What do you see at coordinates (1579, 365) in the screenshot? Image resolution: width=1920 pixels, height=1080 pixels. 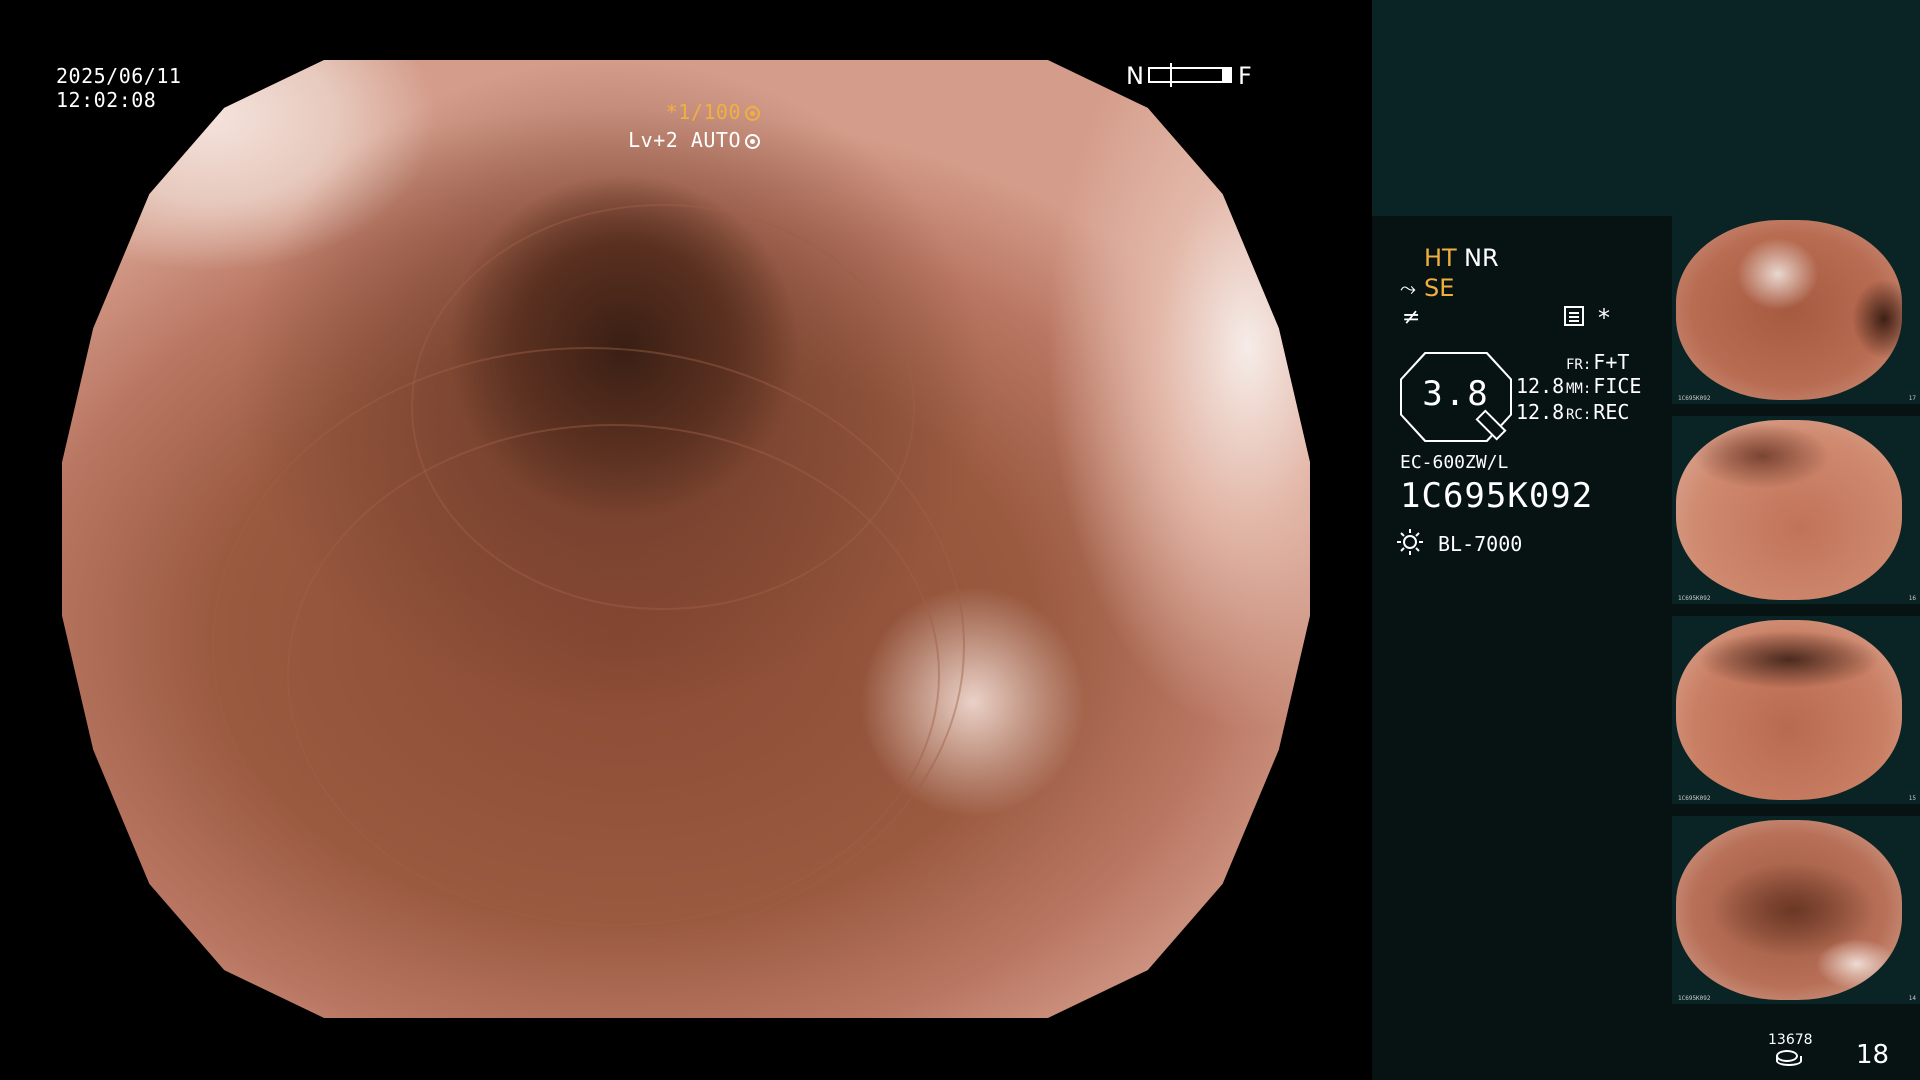 I see `fr-key: FR:` at bounding box center [1579, 365].